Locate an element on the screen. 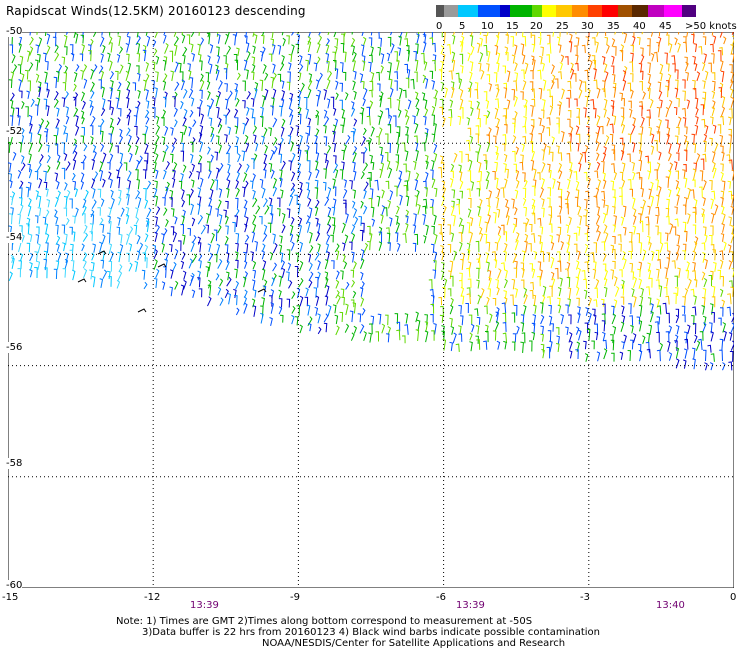 The image size is (740, 650). colorbar-label: 45 is located at coordinates (665, 26).